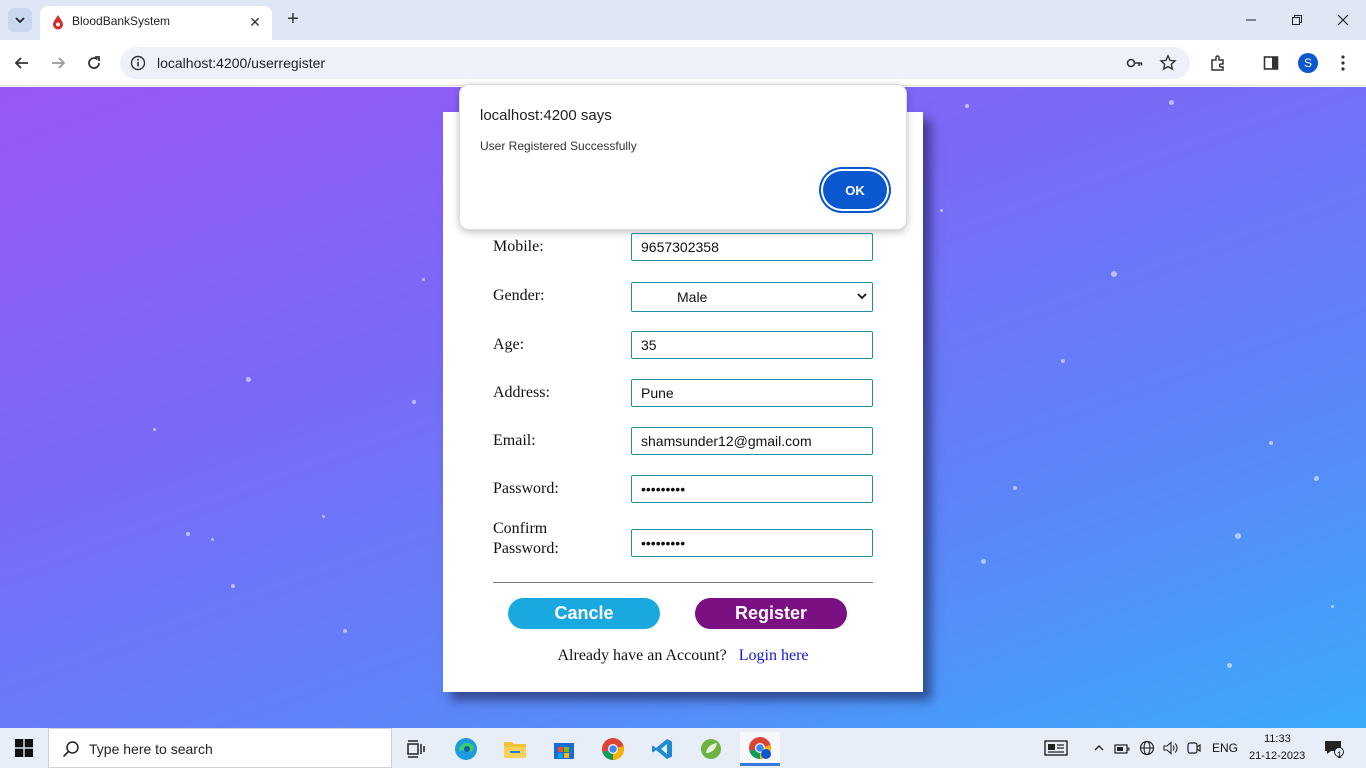 Image resolution: width=1366 pixels, height=768 pixels. I want to click on window-close-button, so click(1343, 20).